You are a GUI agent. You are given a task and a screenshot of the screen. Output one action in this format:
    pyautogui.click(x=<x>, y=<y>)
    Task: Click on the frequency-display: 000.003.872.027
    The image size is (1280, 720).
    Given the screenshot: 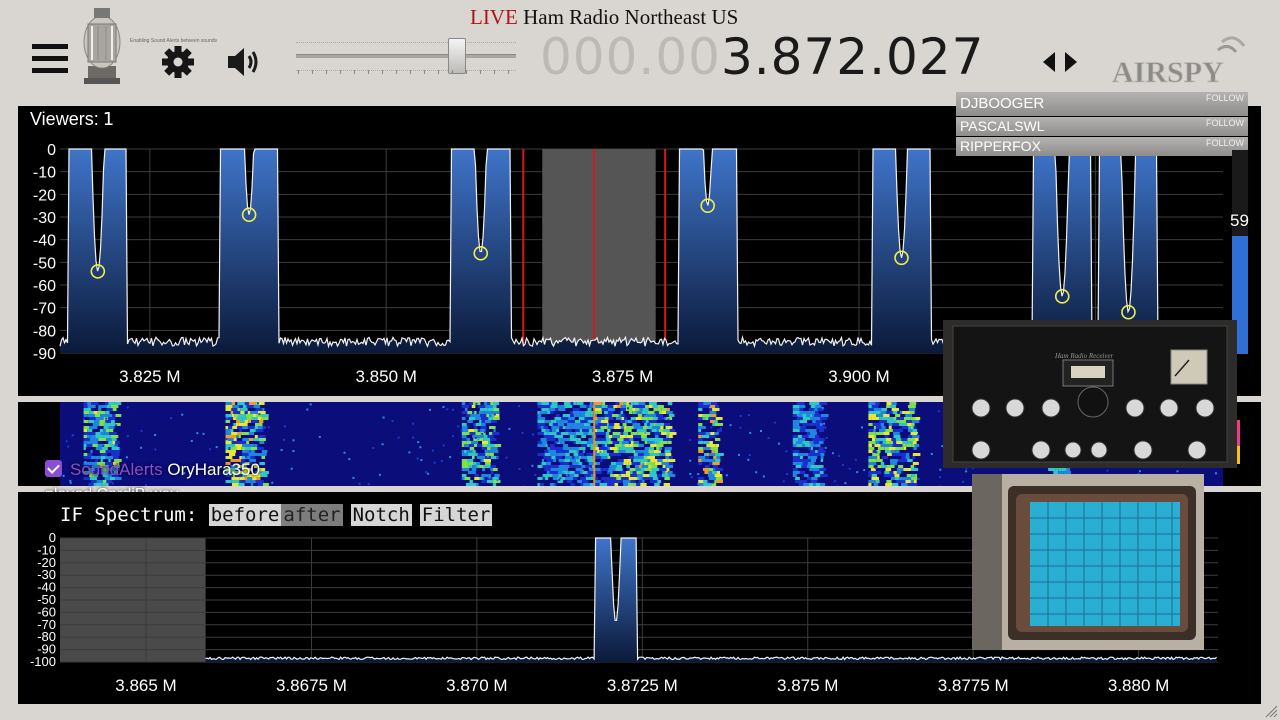 What is the action you would take?
    pyautogui.click(x=762, y=57)
    